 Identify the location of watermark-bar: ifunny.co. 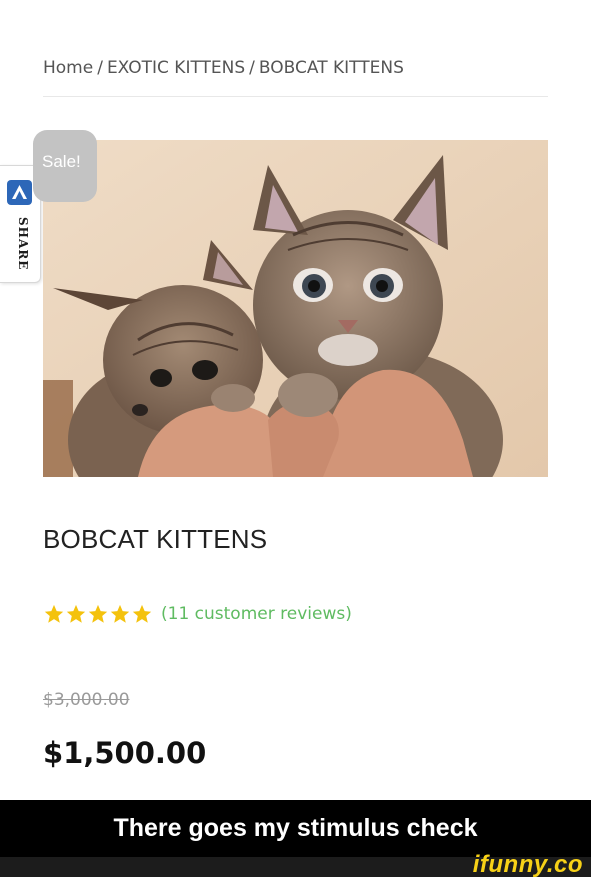
(295, 864).